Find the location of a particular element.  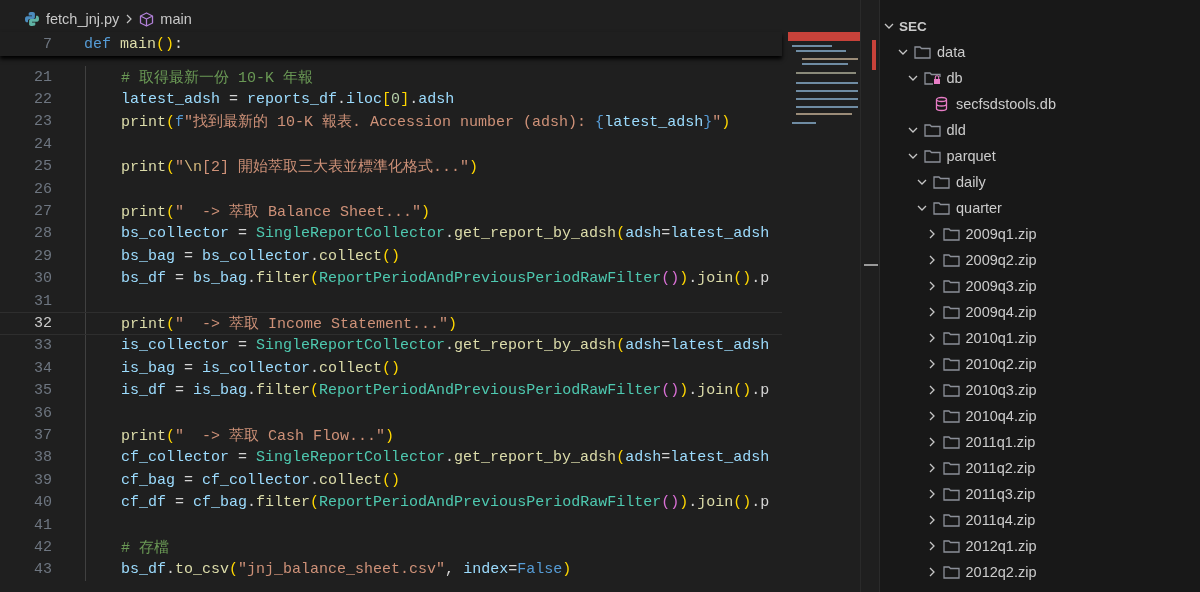

code-line: print(" -> 萃取 Balance Sheet...") is located at coordinates (276, 212).